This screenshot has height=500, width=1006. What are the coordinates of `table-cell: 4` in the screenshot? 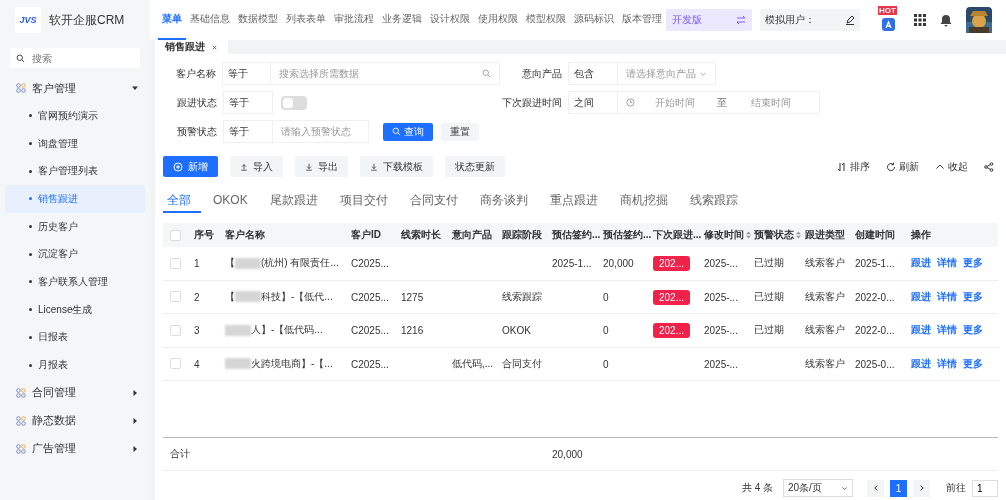 It's located at (197, 364).